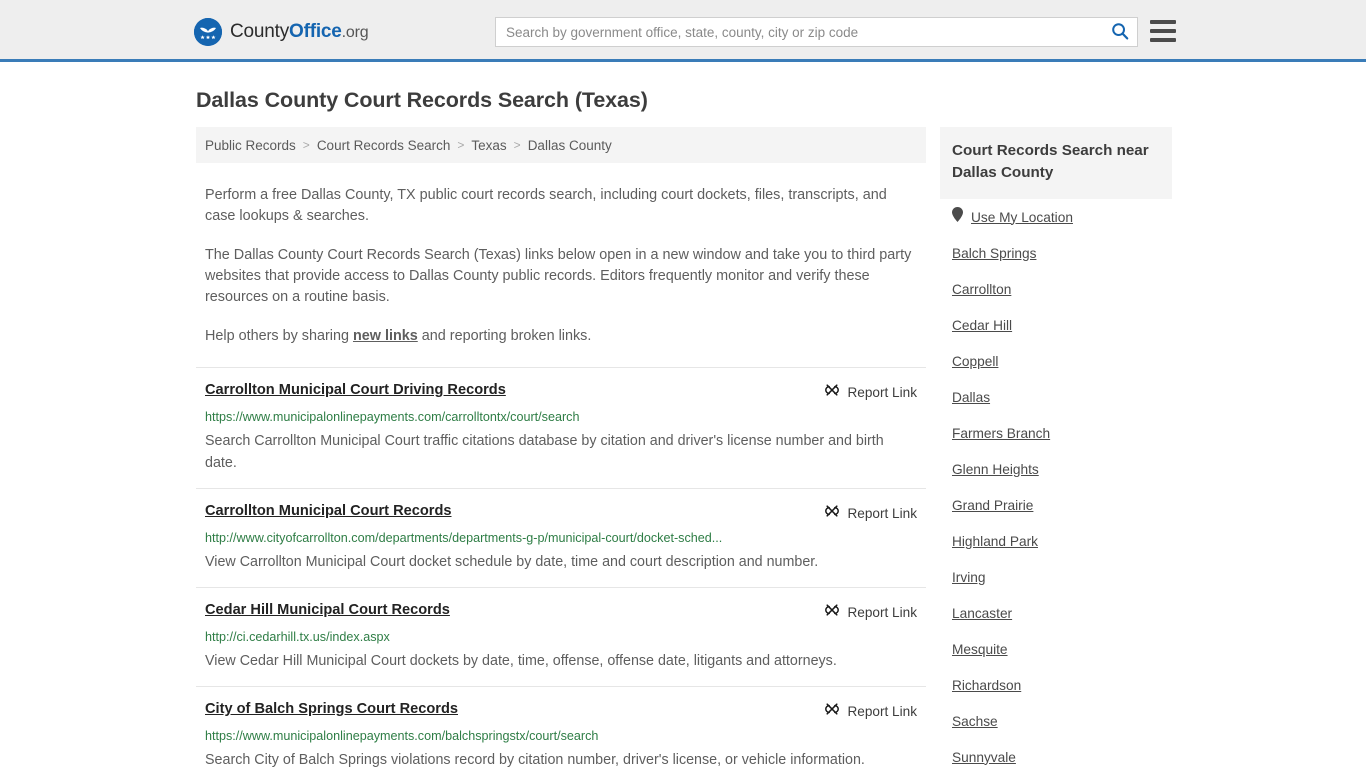 The height and width of the screenshot is (768, 1366). What do you see at coordinates (1056, 649) in the screenshot?
I see `sidebar-item-mesquite: Mesquite` at bounding box center [1056, 649].